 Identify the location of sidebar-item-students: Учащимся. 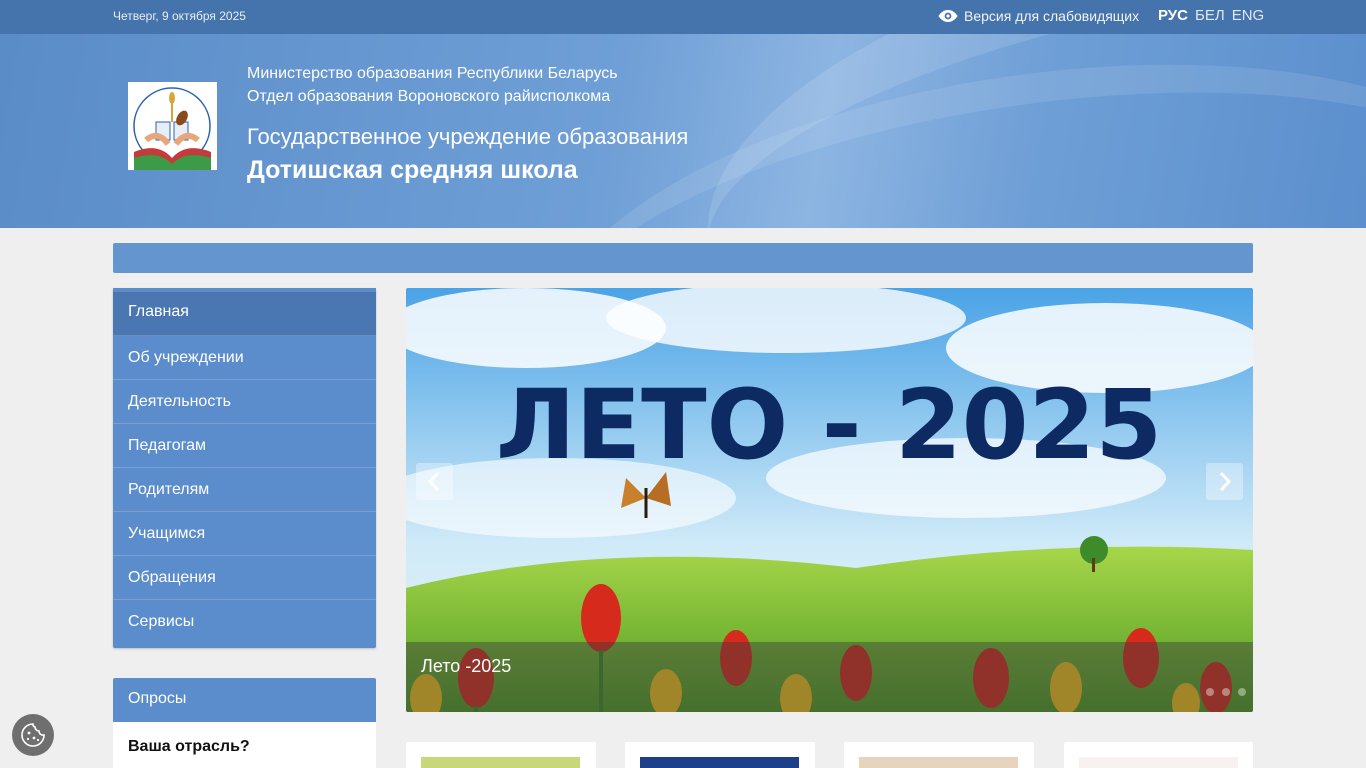
(244, 534).